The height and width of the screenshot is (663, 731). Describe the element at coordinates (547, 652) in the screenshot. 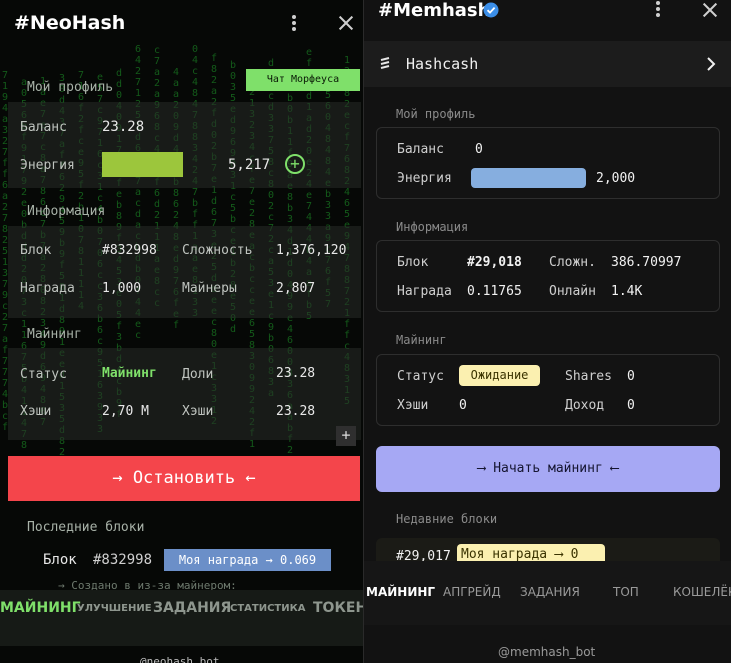

I see `bot-handle: @memhash_bot` at that location.